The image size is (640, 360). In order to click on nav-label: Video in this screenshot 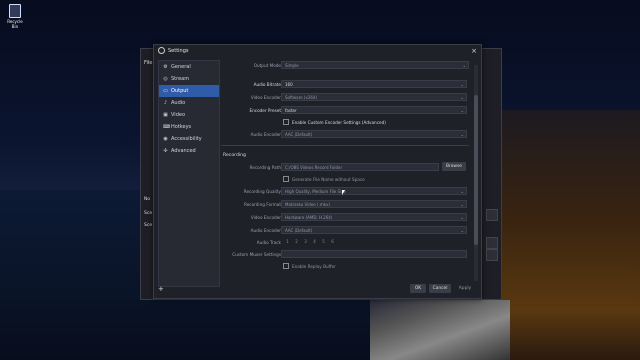, I will do `click(178, 115)`.